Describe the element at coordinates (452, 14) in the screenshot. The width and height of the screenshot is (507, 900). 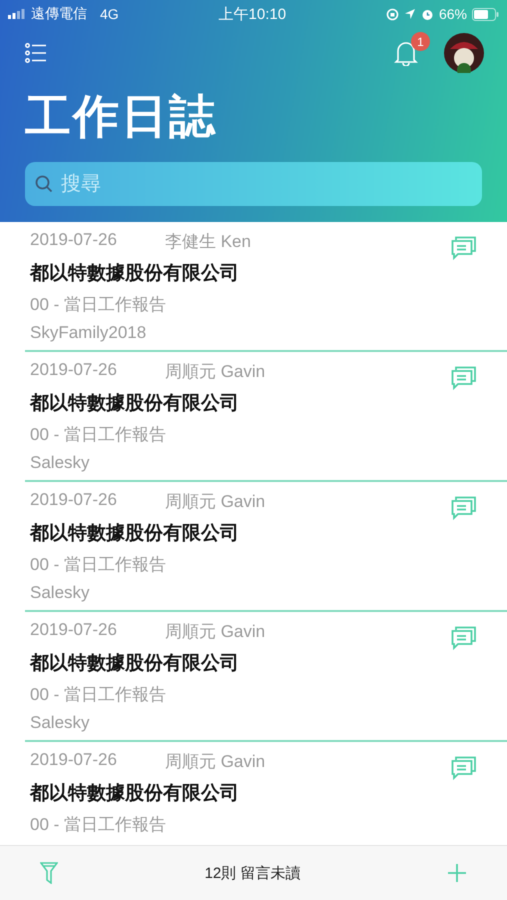
I see `battery-percent: 66%` at that location.